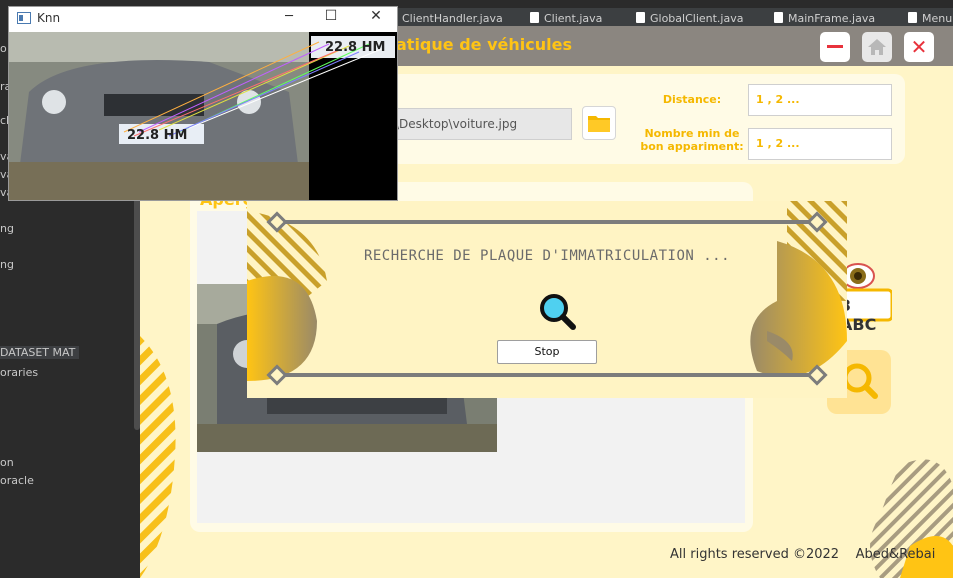  I want to click on browse-folder-button, so click(599, 123).